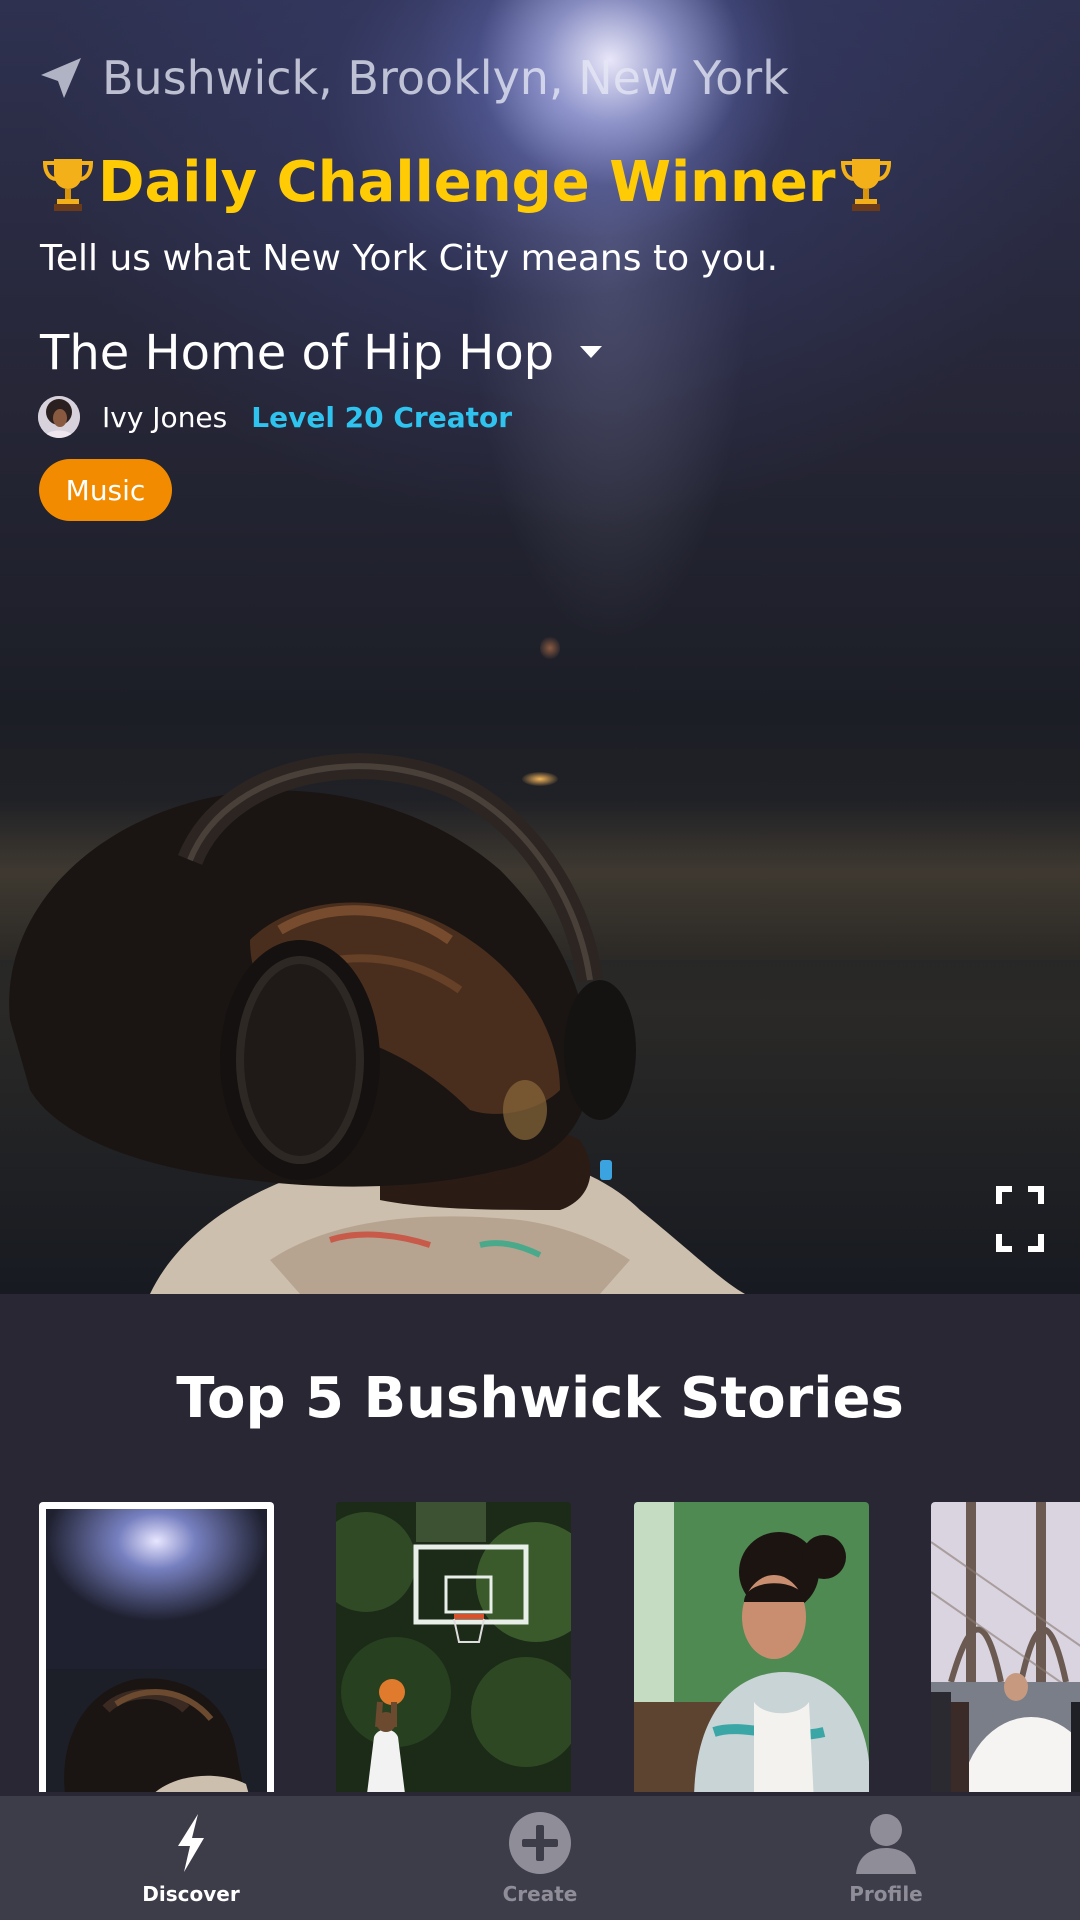 The width and height of the screenshot is (1080, 1920). I want to click on story-title-dropdown: The Home of Hip Hop, so click(321, 353).